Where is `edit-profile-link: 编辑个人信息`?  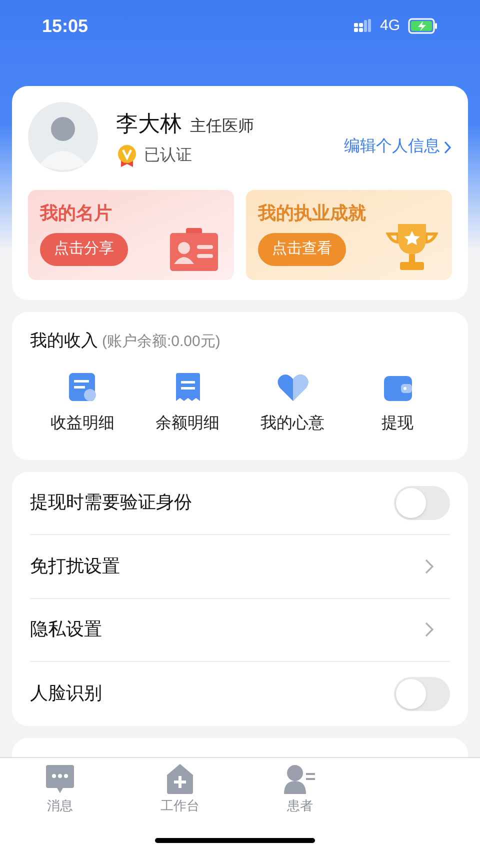
edit-profile-link: 编辑个人信息 is located at coordinates (398, 147).